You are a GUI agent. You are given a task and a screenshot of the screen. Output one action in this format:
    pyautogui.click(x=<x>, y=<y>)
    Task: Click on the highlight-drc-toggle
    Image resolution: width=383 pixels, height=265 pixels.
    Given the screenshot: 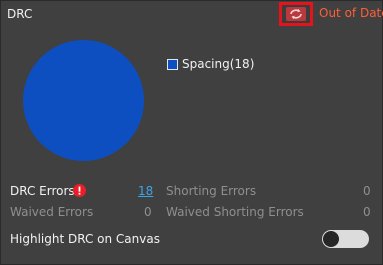 What is the action you would take?
    pyautogui.click(x=345, y=239)
    